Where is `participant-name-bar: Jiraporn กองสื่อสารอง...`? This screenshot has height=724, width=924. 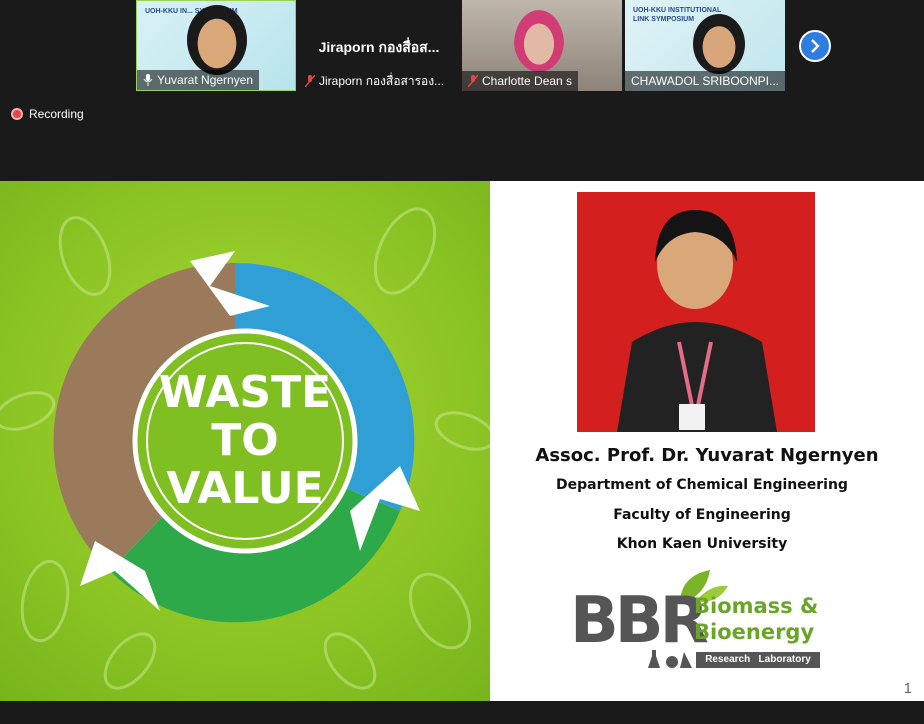 participant-name-bar: Jiraporn กองสื่อสารอง... is located at coordinates (374, 81).